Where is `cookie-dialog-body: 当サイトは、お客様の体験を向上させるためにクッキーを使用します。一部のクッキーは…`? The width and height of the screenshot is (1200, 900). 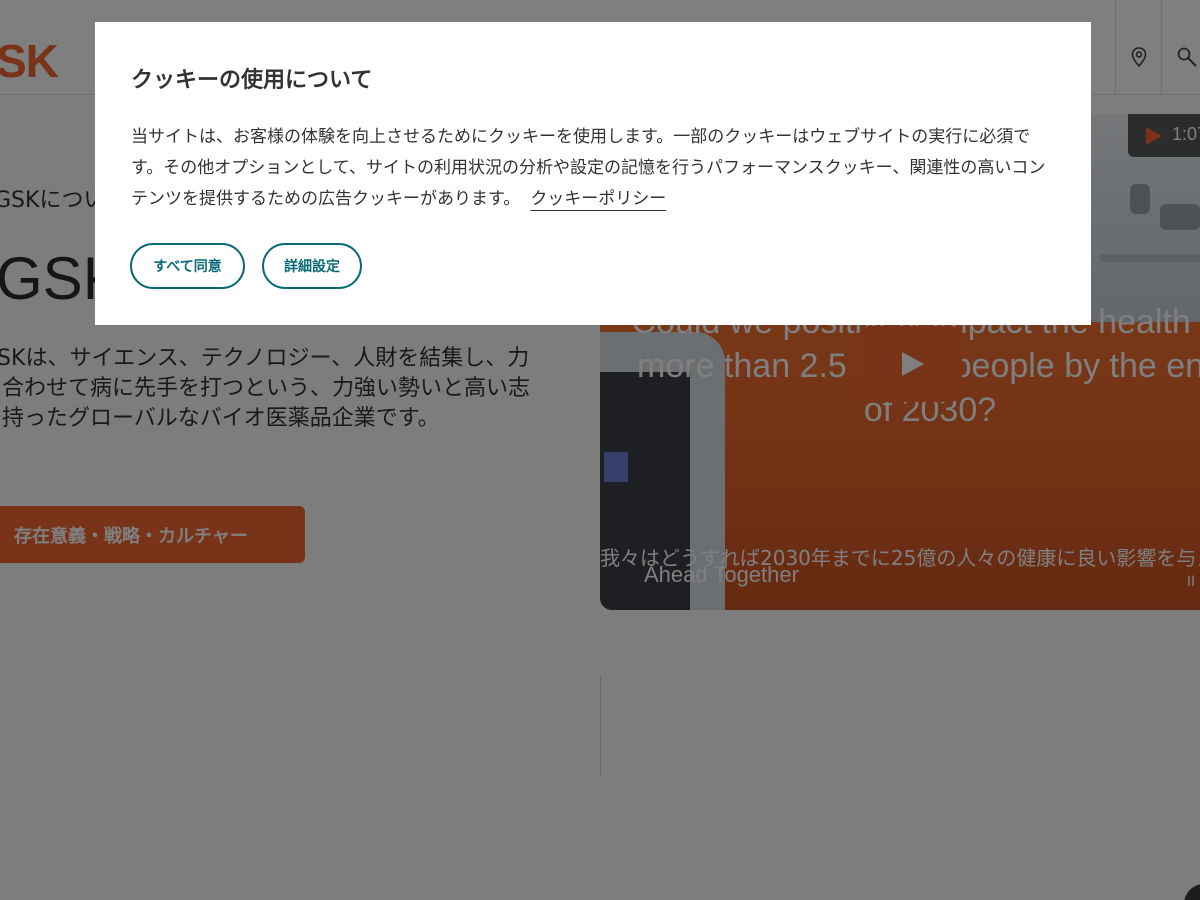 cookie-dialog-body: 当サイトは、お客様の体験を向上させるためにクッキーを使用します。一部のクッキーは… is located at coordinates (589, 168).